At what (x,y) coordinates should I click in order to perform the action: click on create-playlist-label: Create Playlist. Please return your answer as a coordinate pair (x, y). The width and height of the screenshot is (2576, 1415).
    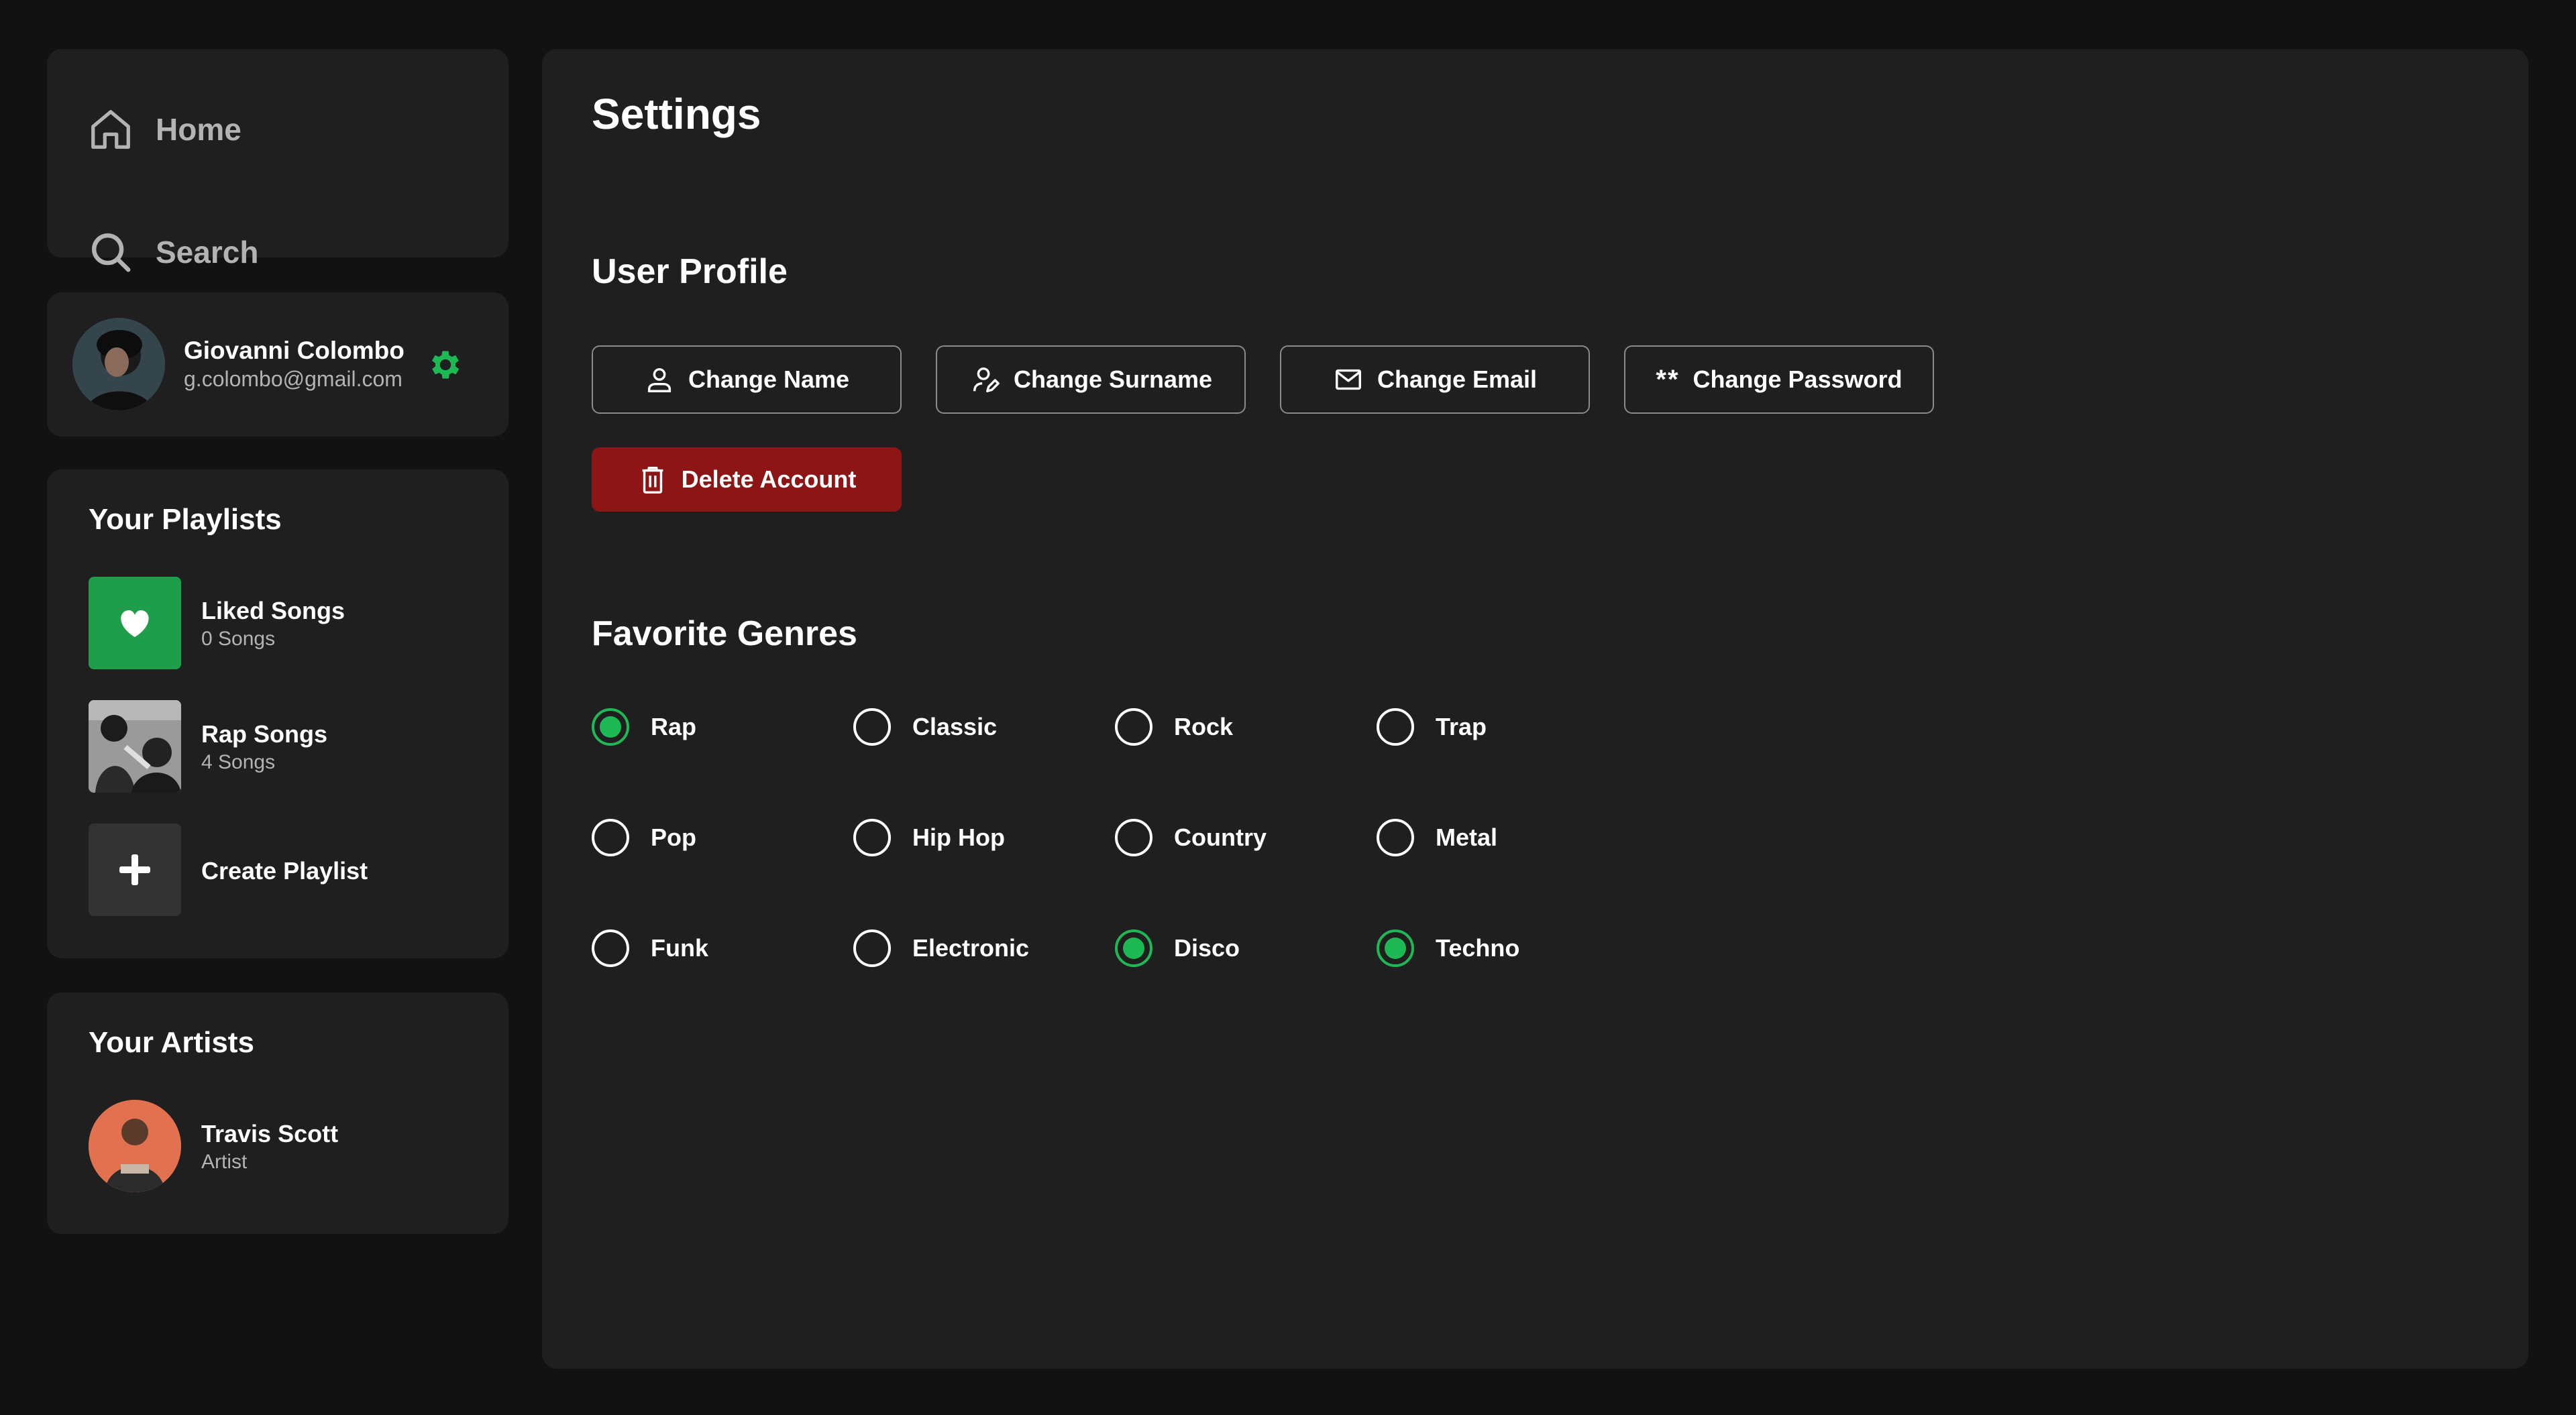
    Looking at the image, I should click on (284, 871).